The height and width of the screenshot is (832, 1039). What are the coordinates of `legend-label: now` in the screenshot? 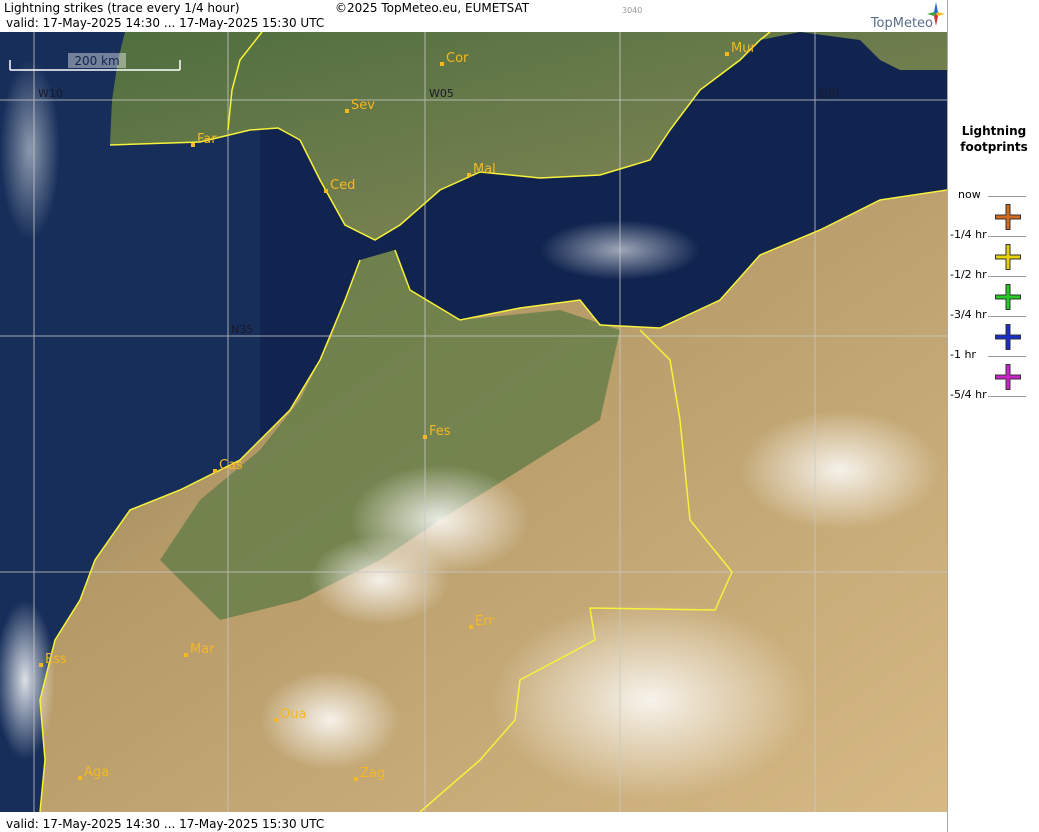 It's located at (969, 194).